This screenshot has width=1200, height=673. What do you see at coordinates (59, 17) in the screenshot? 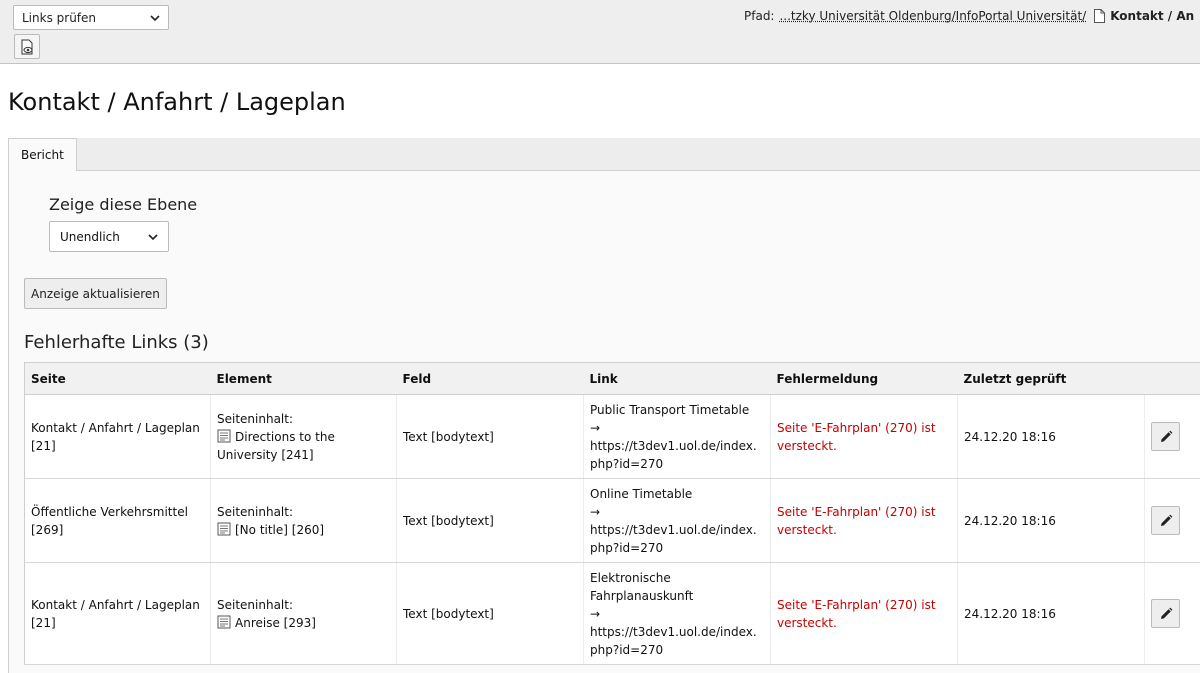
I see `module-function-selected: Links prüfen` at bounding box center [59, 17].